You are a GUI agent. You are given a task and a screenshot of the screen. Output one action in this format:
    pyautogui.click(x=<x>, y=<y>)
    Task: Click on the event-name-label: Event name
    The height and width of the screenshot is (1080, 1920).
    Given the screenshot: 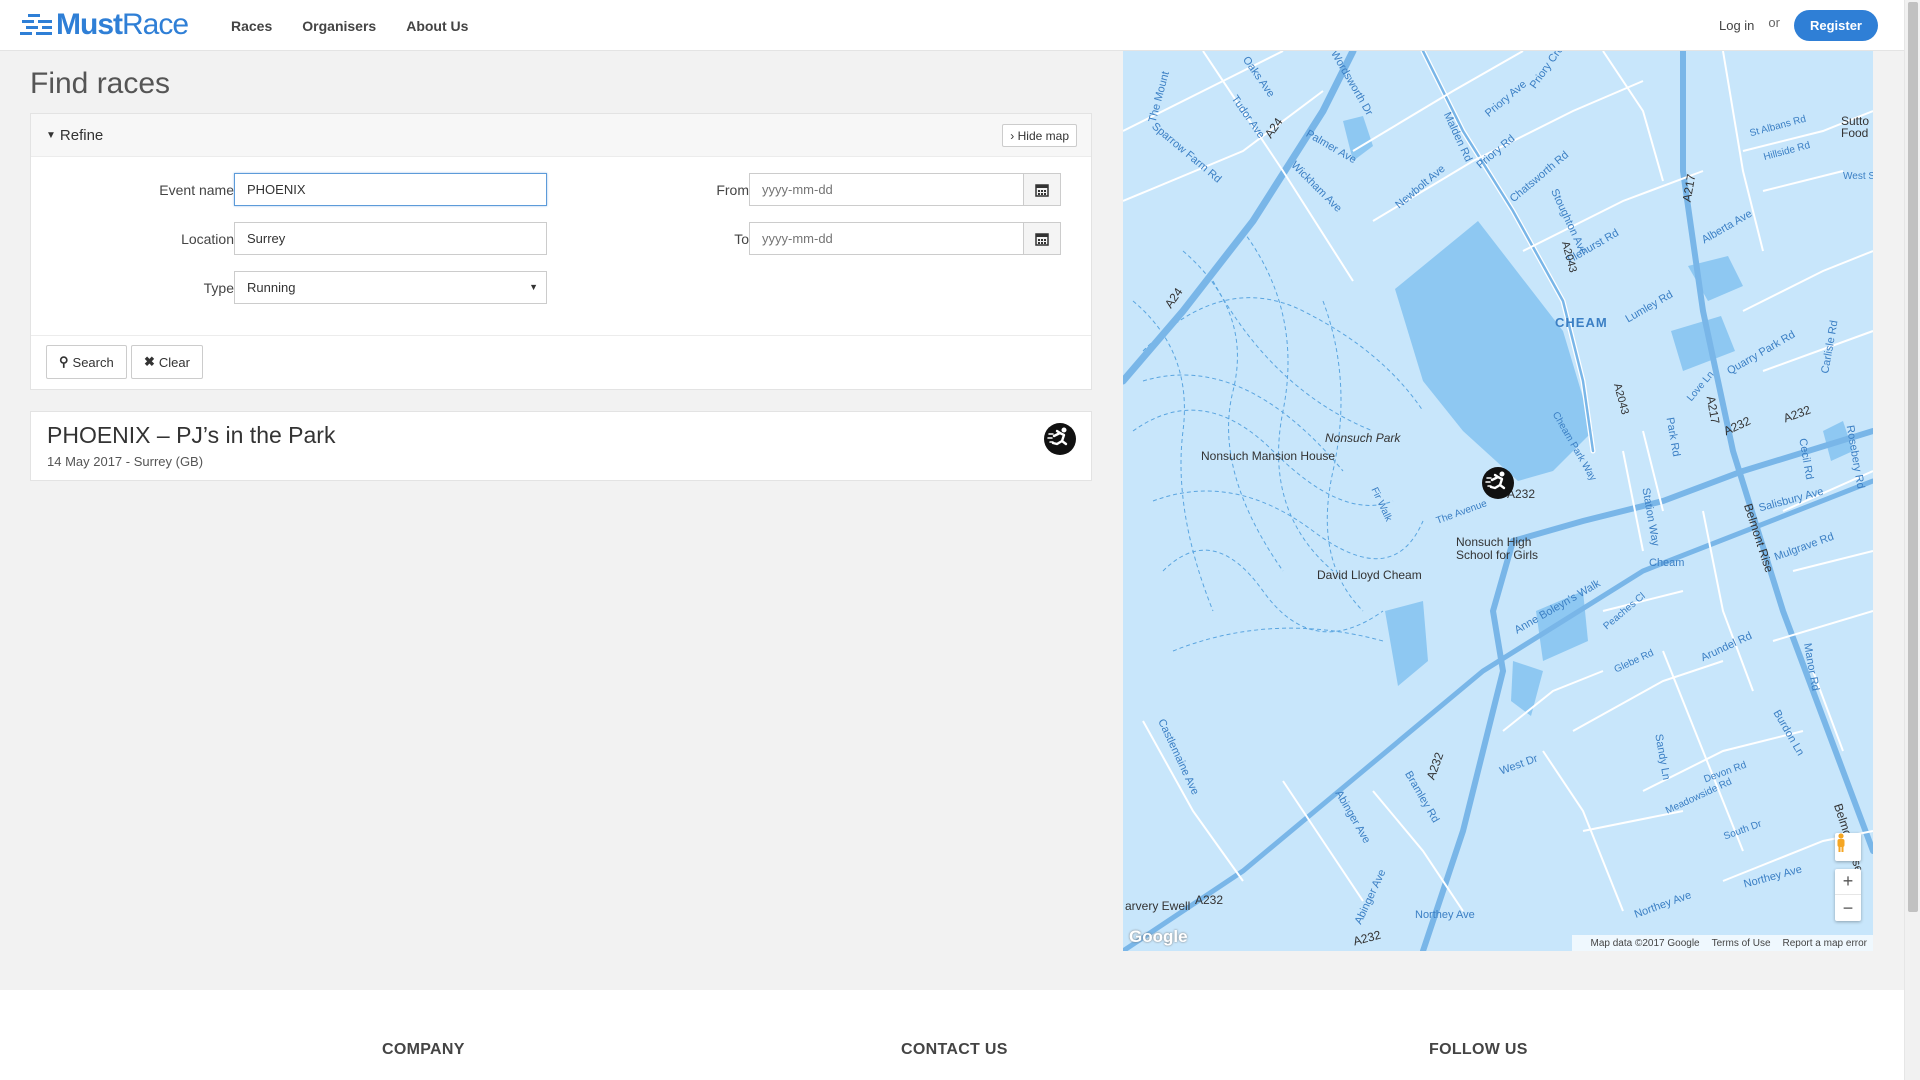 What is the action you would take?
    pyautogui.click(x=196, y=190)
    